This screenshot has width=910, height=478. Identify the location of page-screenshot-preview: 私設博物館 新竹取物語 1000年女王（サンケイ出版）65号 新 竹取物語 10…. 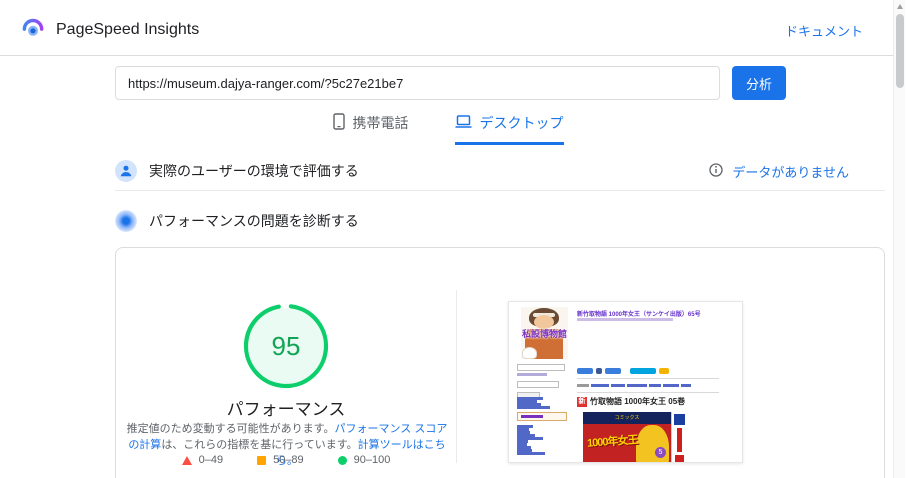
(625, 382).